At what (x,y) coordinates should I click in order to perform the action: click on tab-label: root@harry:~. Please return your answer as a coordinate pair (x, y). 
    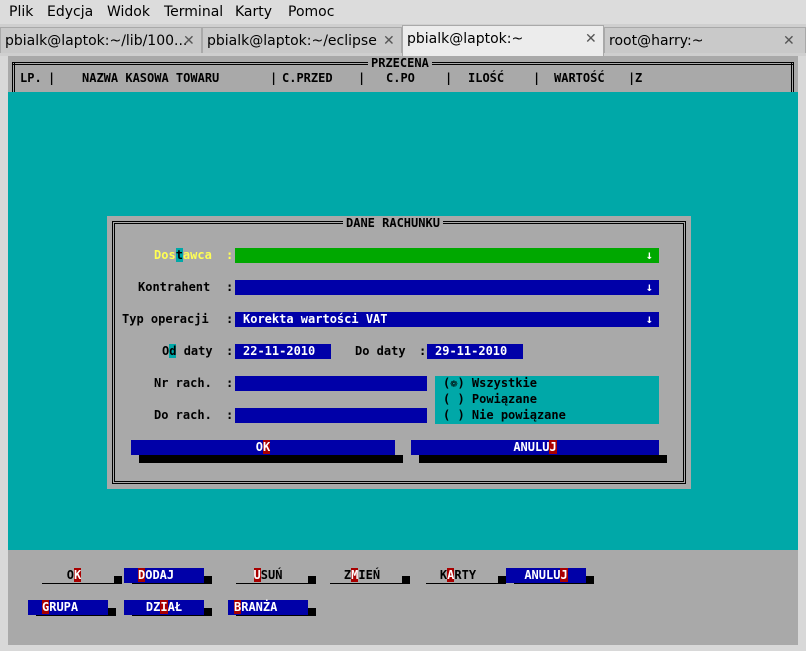
    Looking at the image, I should click on (656, 41).